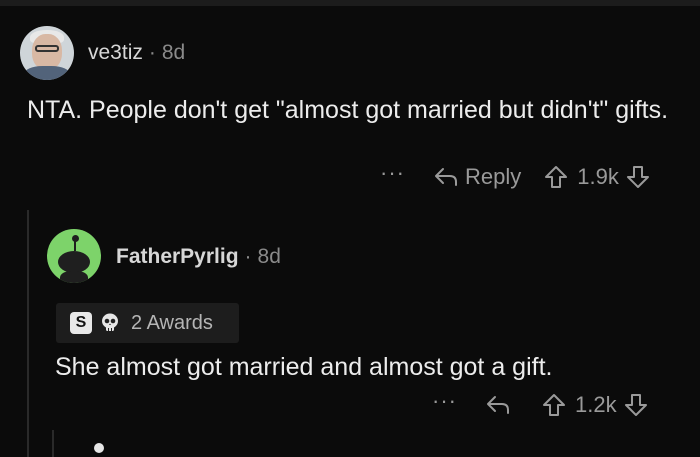 The height and width of the screenshot is (457, 700). I want to click on skull-award-icon, so click(110, 323).